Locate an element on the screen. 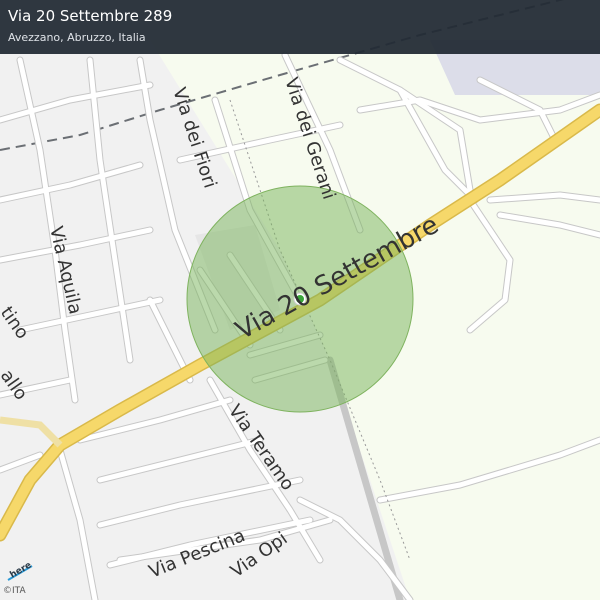 The width and height of the screenshot is (600, 600). here-logo: here is located at coordinates (21, 574).